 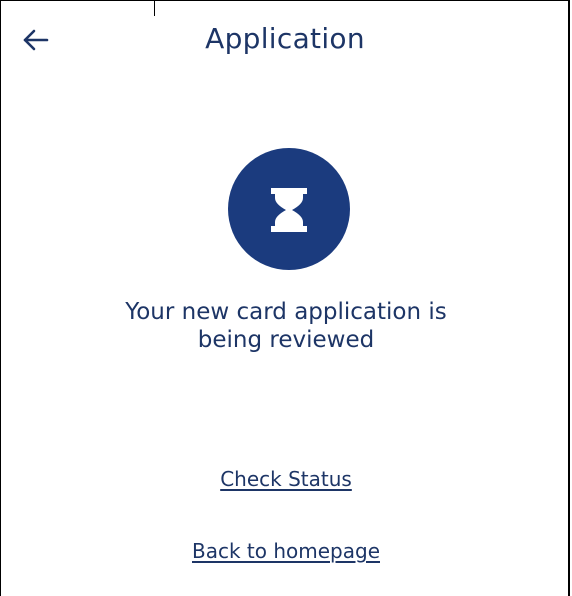 I want to click on back-to-homepage-link: Back to homepage, so click(x=286, y=551).